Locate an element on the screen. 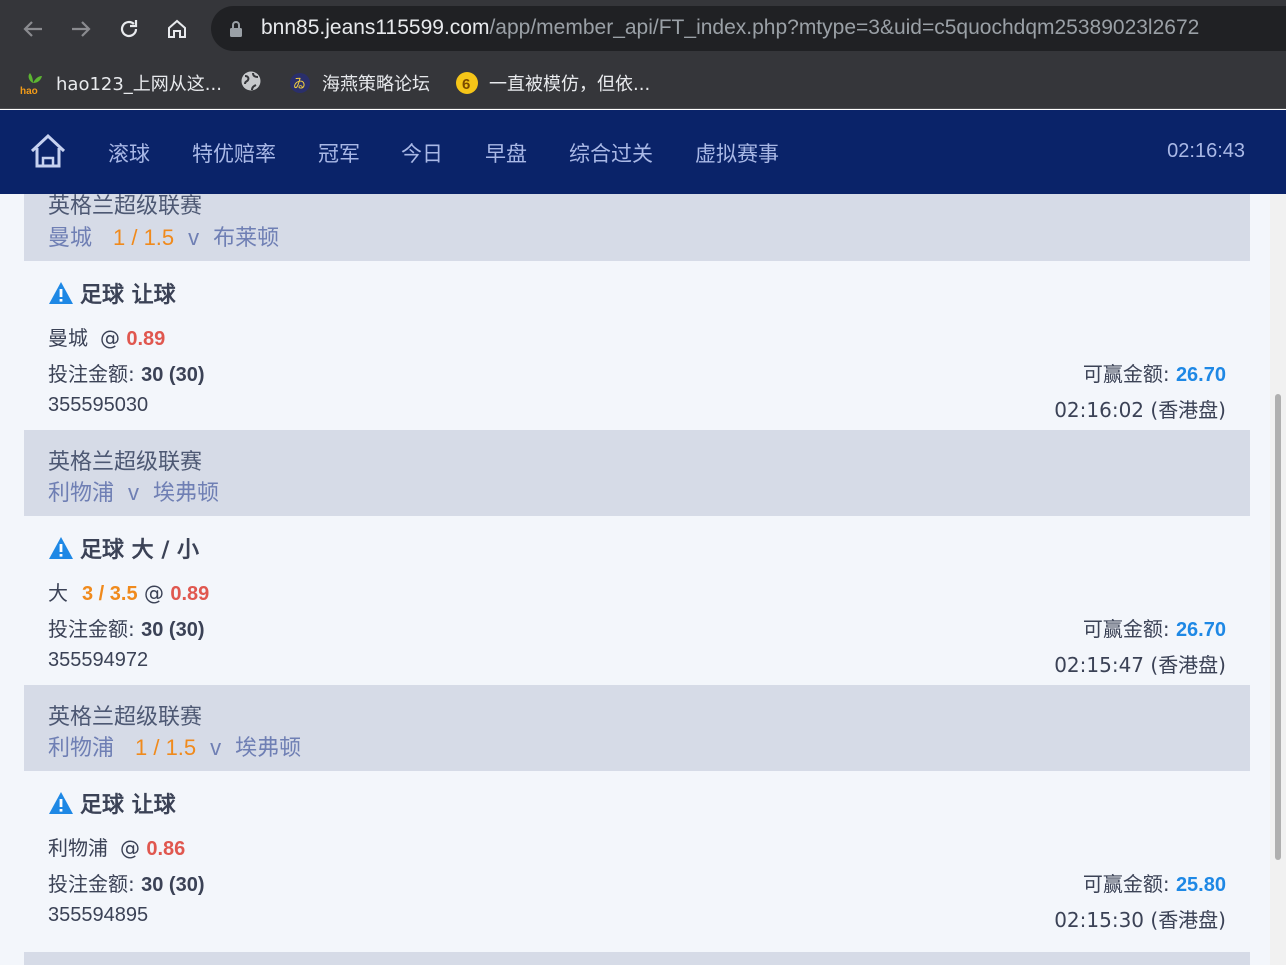 This screenshot has height=965, width=1286. svg-text: ゐ is located at coordinates (299, 84).